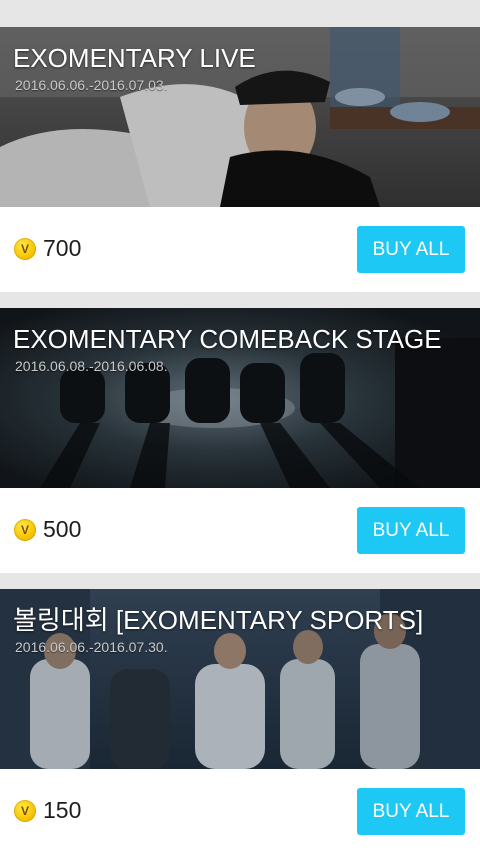 Image resolution: width=480 pixels, height=854 pixels. What do you see at coordinates (91, 366) in the screenshot?
I see `package-period: 2016.06.08.-2016.06.08.` at bounding box center [91, 366].